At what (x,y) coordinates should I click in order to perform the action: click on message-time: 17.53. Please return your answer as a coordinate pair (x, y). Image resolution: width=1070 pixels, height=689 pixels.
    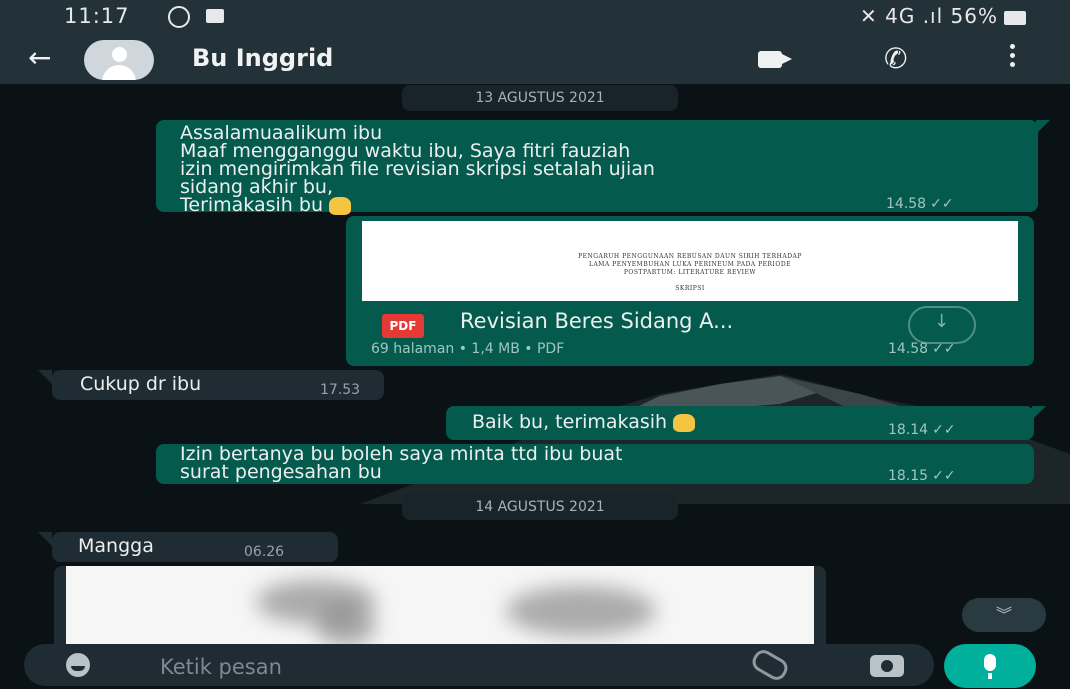
    Looking at the image, I should click on (340, 390).